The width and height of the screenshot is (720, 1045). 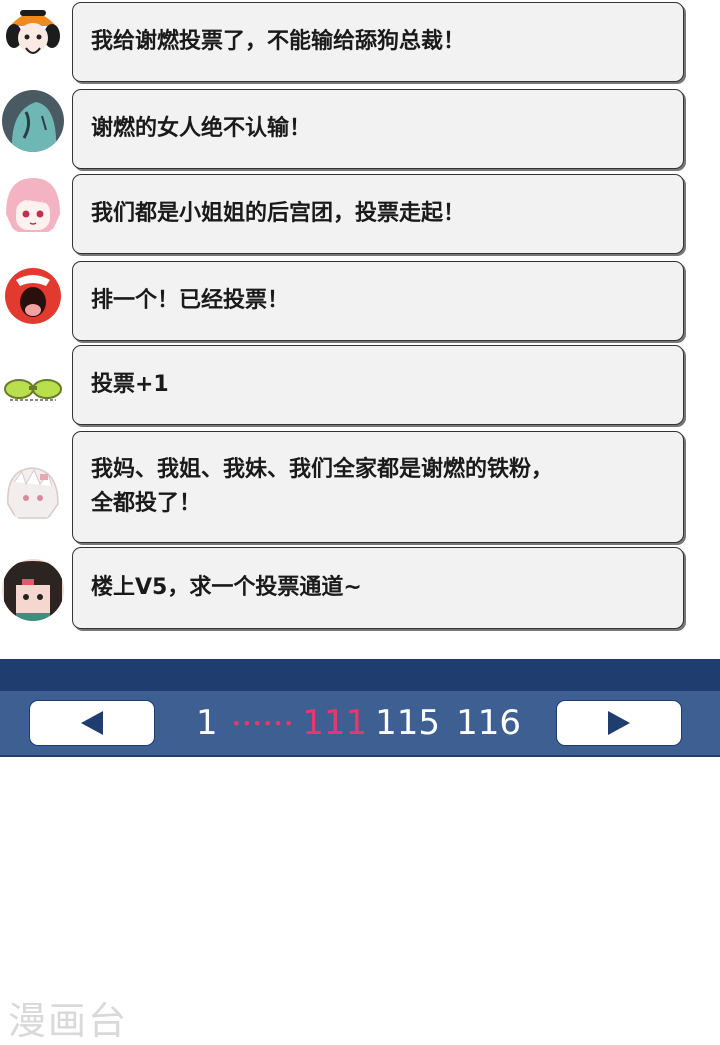 What do you see at coordinates (207, 723) in the screenshot?
I see `page-link-first: 1` at bounding box center [207, 723].